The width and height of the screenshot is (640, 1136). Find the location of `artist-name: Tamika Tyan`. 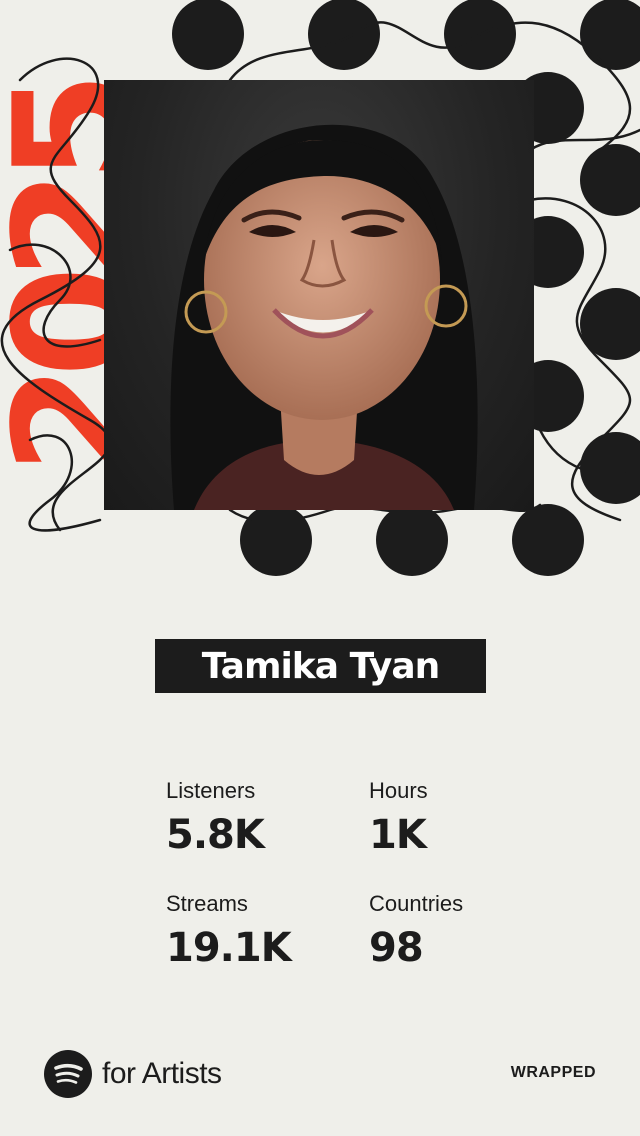

artist-name: Tamika Tyan is located at coordinates (320, 666).